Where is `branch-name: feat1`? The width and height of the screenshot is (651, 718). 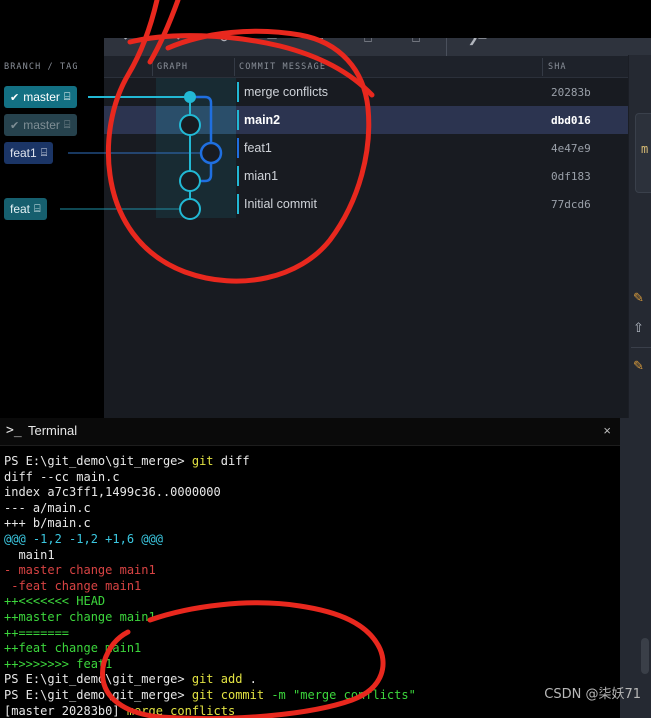 branch-name: feat1 is located at coordinates (23, 153).